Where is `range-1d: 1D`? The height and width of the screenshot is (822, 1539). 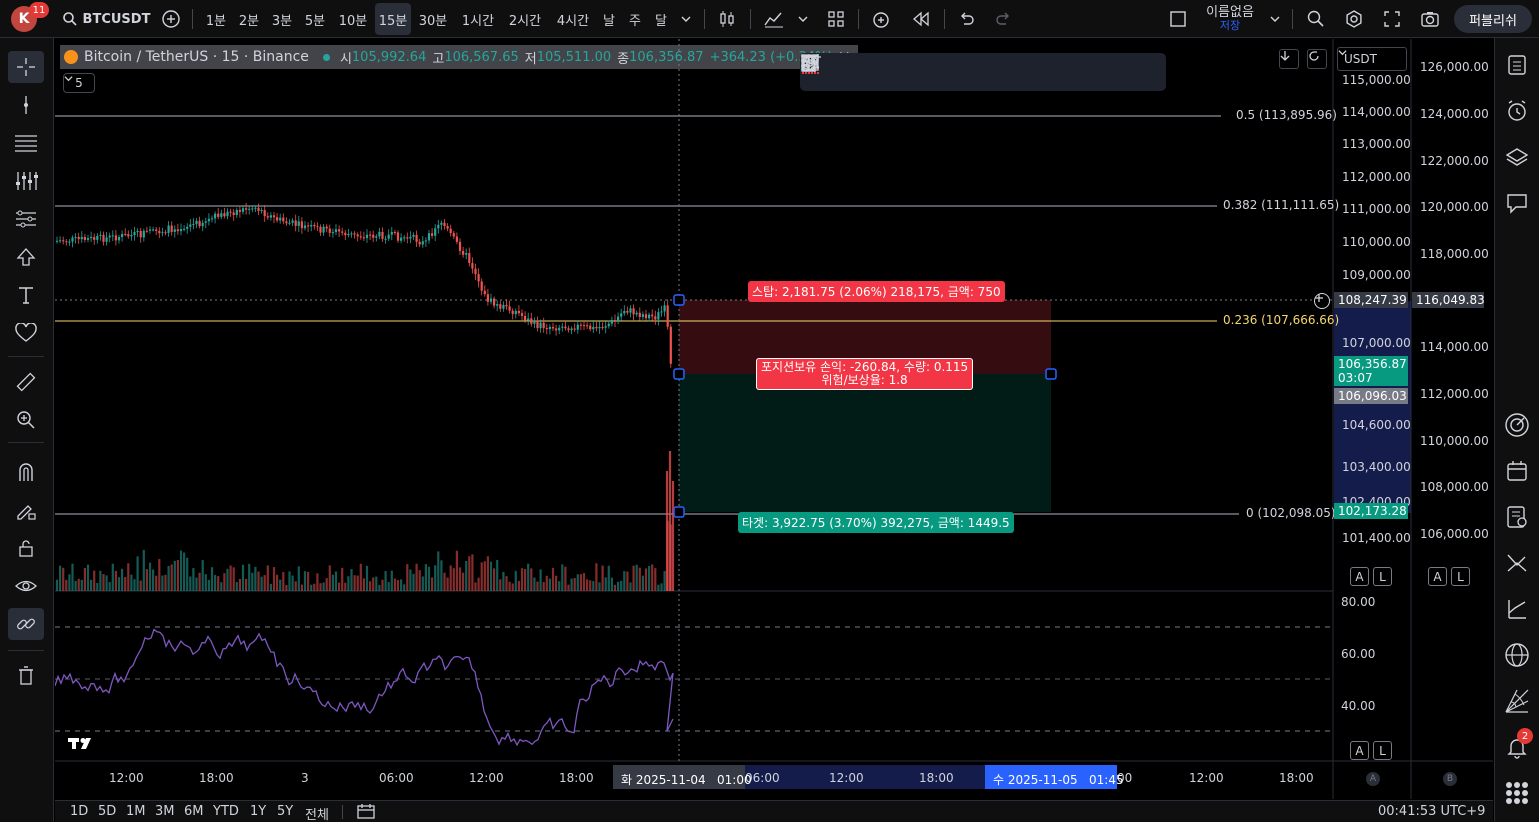 range-1d: 1D is located at coordinates (79, 811).